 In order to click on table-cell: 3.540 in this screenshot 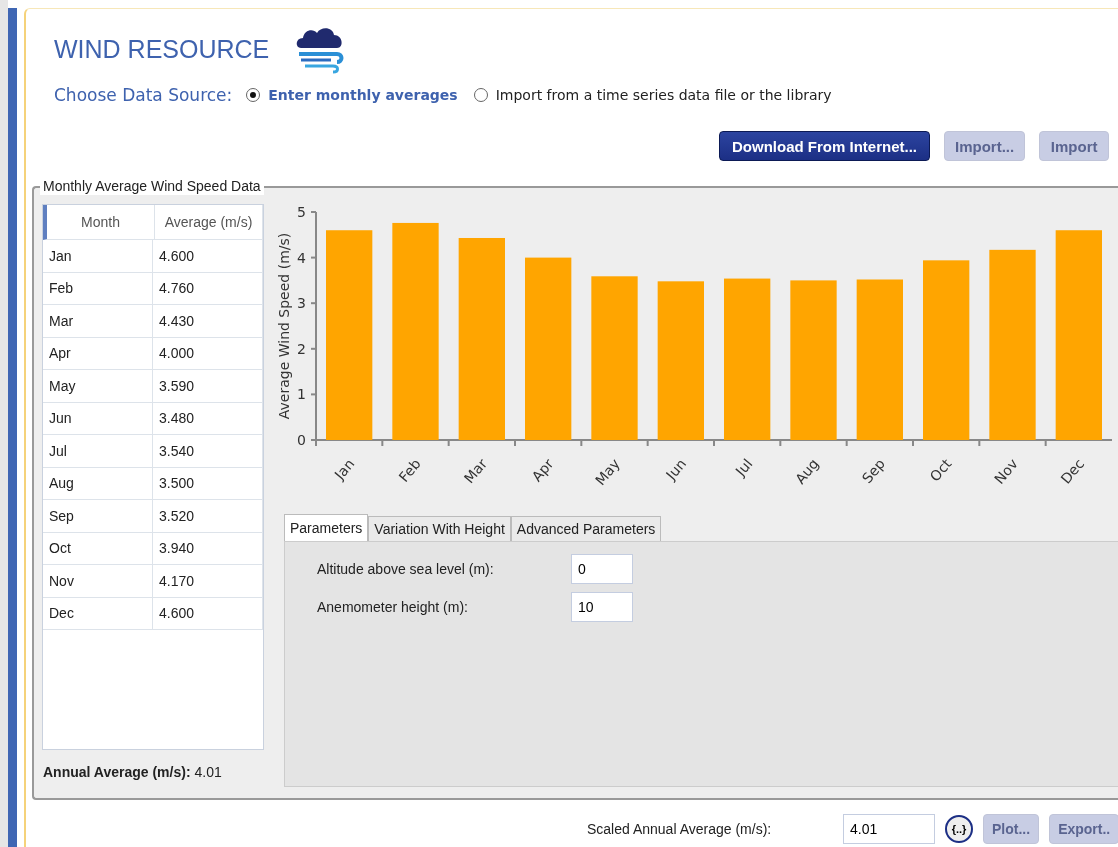, I will do `click(208, 451)`.